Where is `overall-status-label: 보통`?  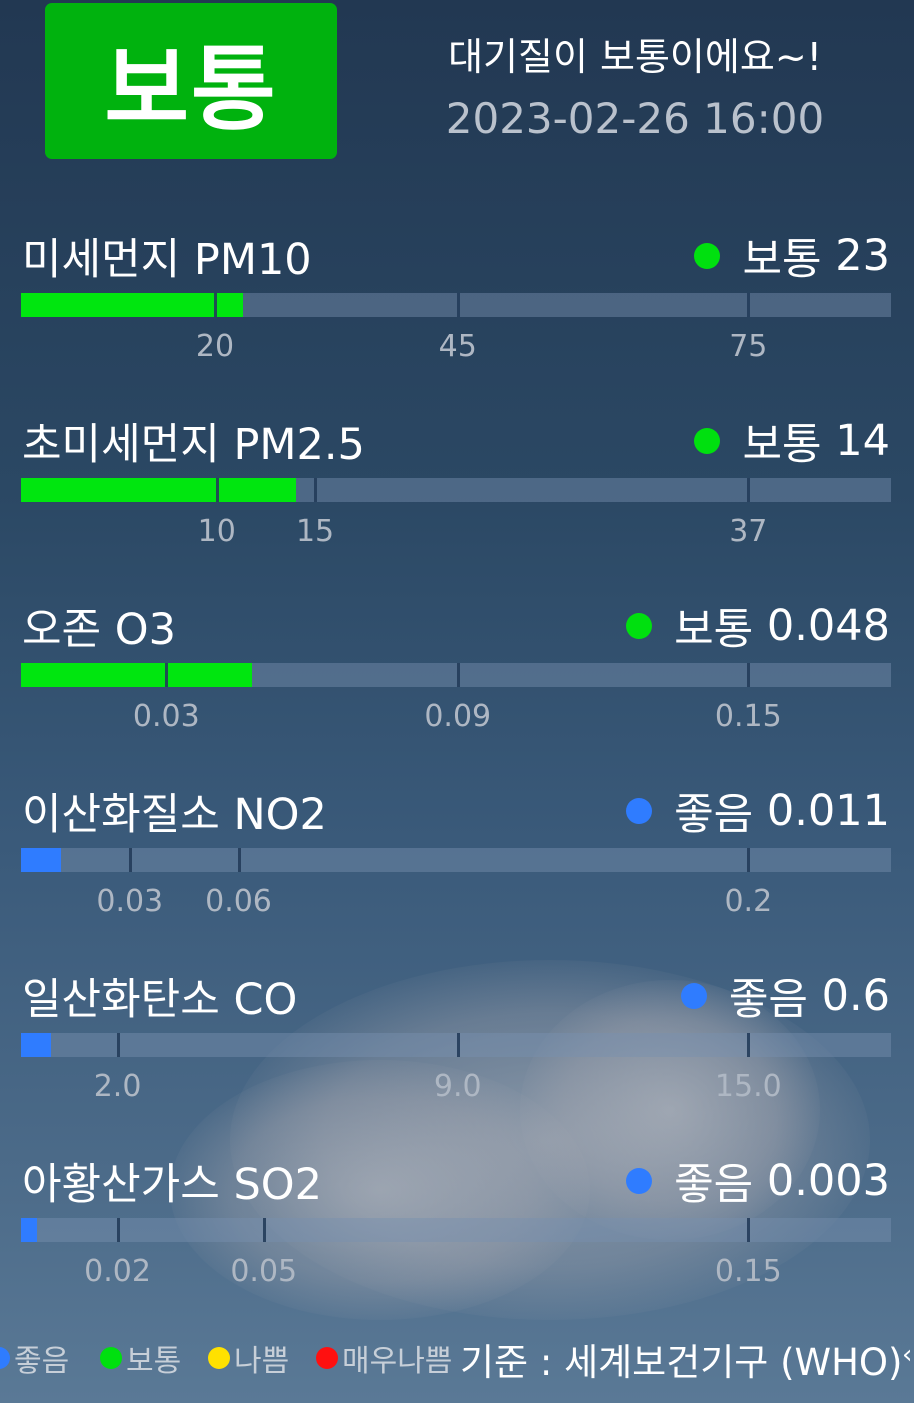
overall-status-label: 보통 is located at coordinates (191, 89).